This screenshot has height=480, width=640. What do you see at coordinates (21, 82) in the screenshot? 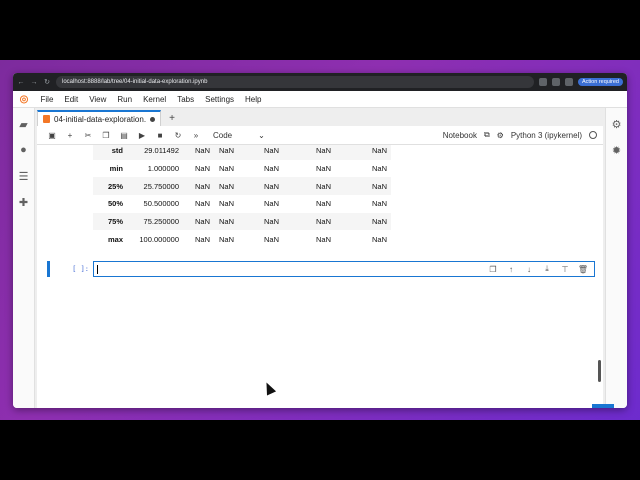
I see `back-icon: ←` at bounding box center [21, 82].